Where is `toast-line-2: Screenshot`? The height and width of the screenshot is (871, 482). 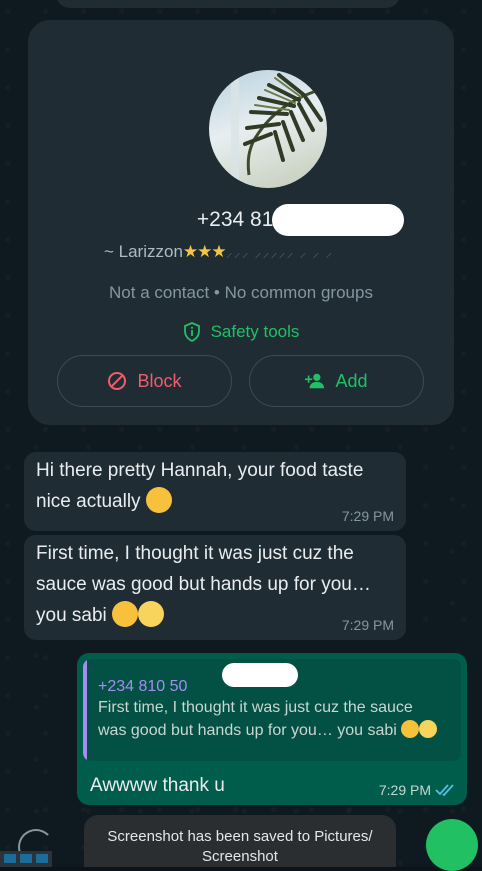 toast-line-2: Screenshot is located at coordinates (240, 856).